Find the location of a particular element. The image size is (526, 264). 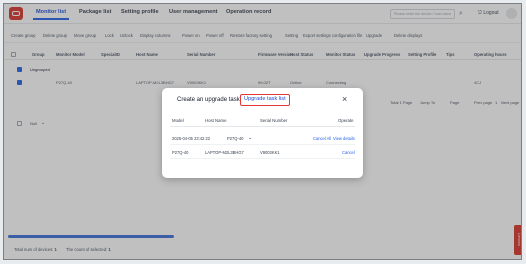

upgrade-task-list-link: Upgrade task list is located at coordinates (265, 100).